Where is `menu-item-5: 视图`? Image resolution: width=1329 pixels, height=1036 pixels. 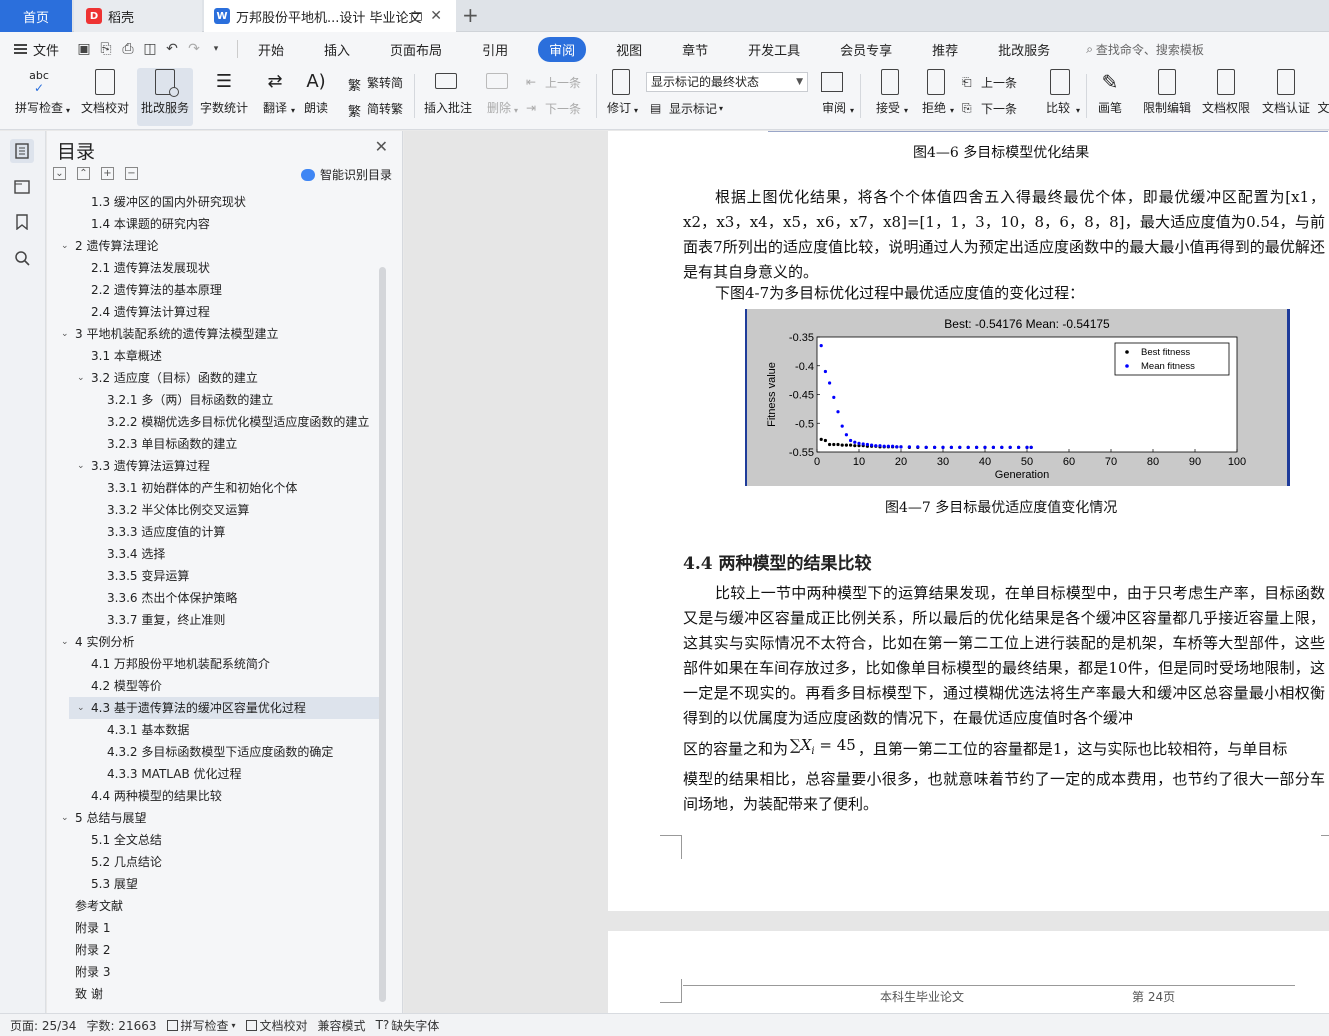 menu-item-5: 视图 is located at coordinates (629, 49).